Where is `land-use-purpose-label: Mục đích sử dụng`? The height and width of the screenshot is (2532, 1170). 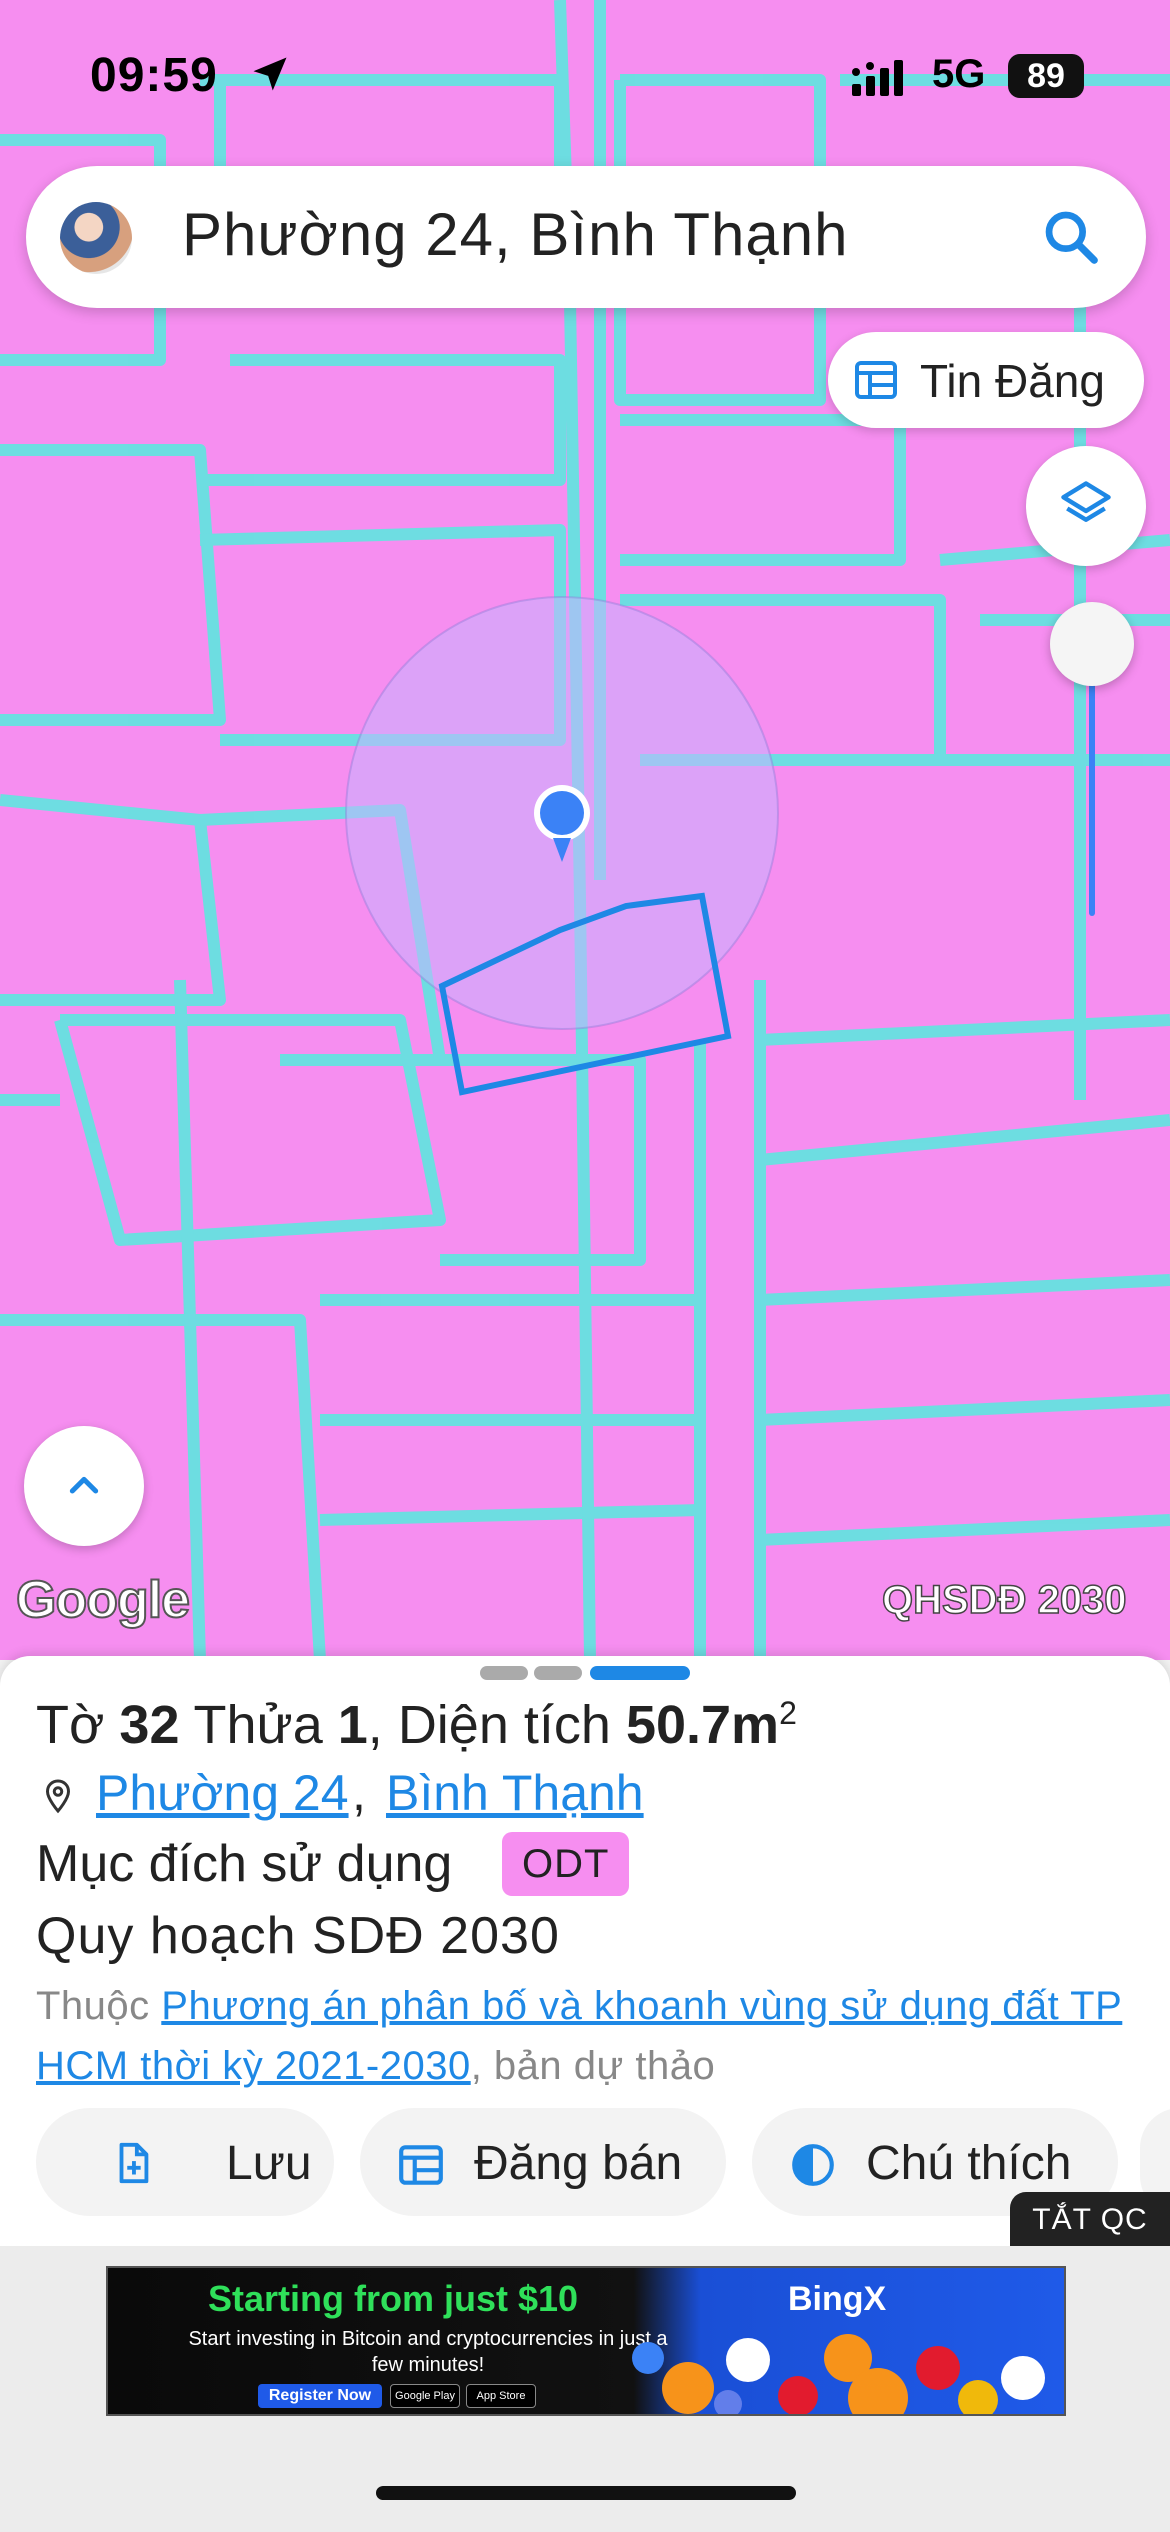 land-use-purpose-label: Mục đích sử dụng is located at coordinates (244, 1864).